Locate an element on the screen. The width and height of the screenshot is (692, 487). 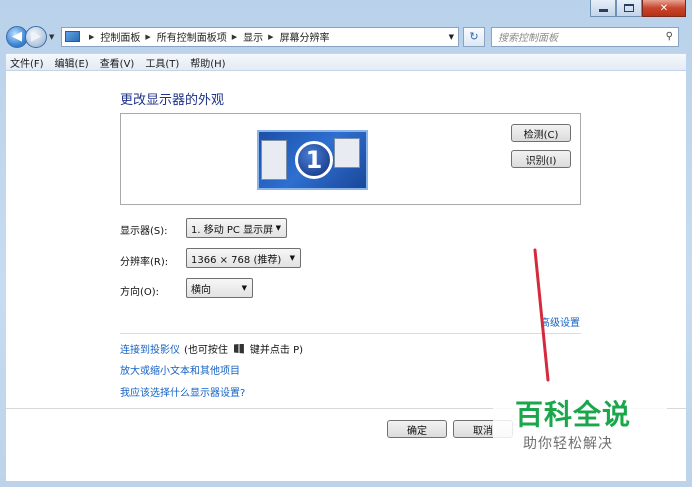
address-bar: ▶ 控制面板 ▶ 所有控制面板项 ▶ 显示 ▶ 屏幕分辨率 ▼ is located at coordinates (260, 36).